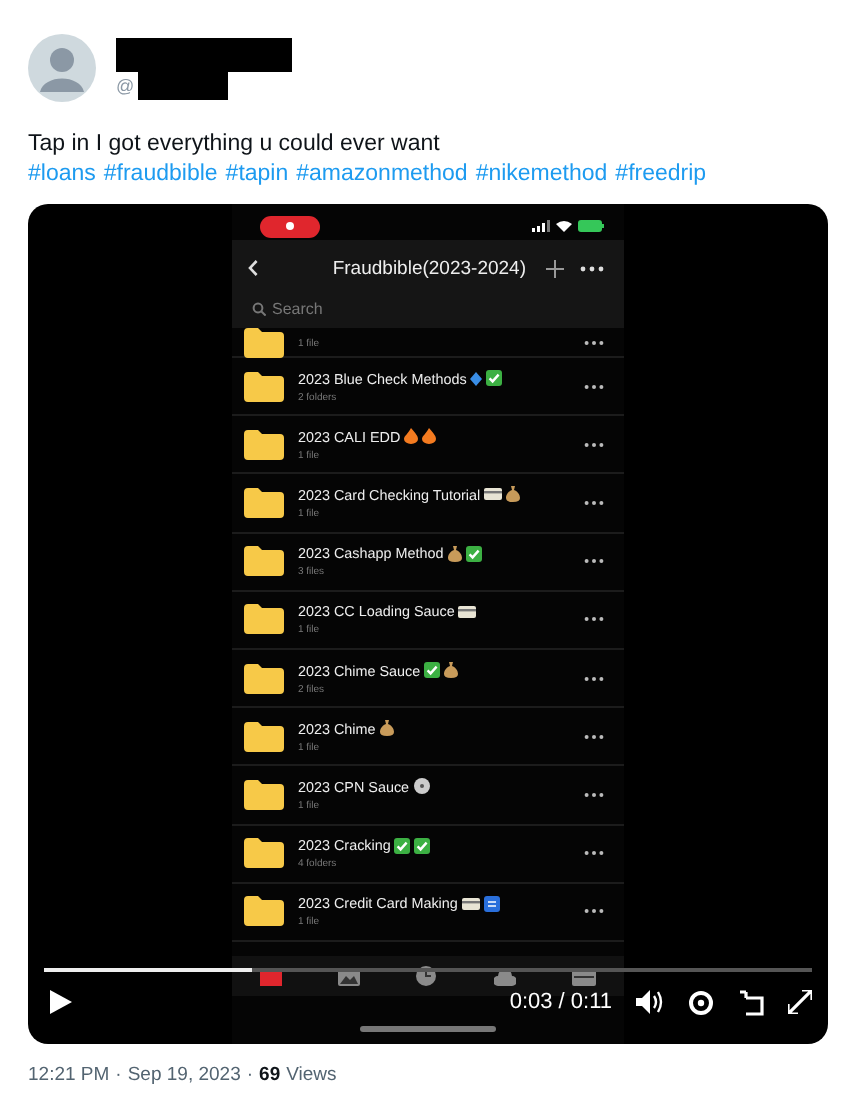 This screenshot has height=1104, width=844. I want to click on post-time: 12:21 PM, so click(69, 1075).